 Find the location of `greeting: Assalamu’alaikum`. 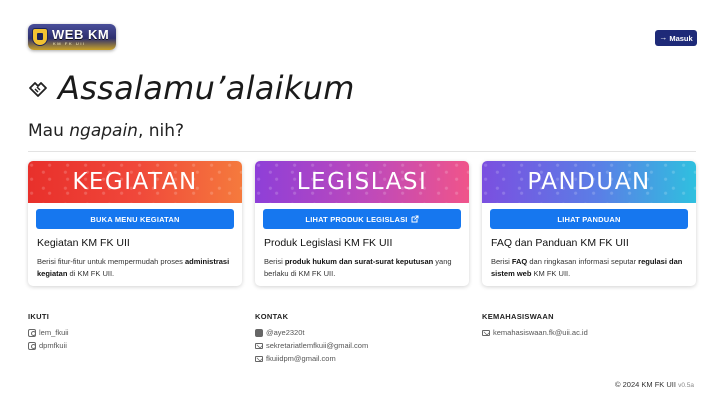

greeting: Assalamu’alaikum is located at coordinates (191, 88).